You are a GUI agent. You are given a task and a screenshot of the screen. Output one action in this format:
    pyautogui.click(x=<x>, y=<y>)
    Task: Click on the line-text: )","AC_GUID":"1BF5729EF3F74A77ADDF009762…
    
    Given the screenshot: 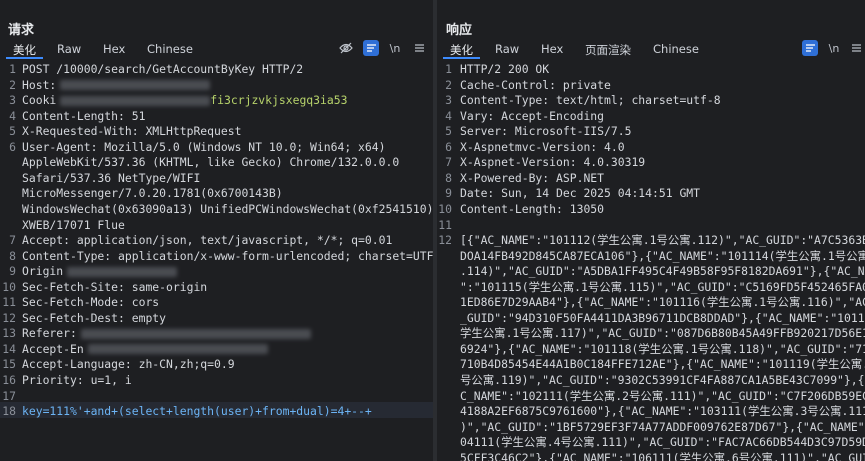 What is the action you would take?
    pyautogui.click(x=662, y=428)
    